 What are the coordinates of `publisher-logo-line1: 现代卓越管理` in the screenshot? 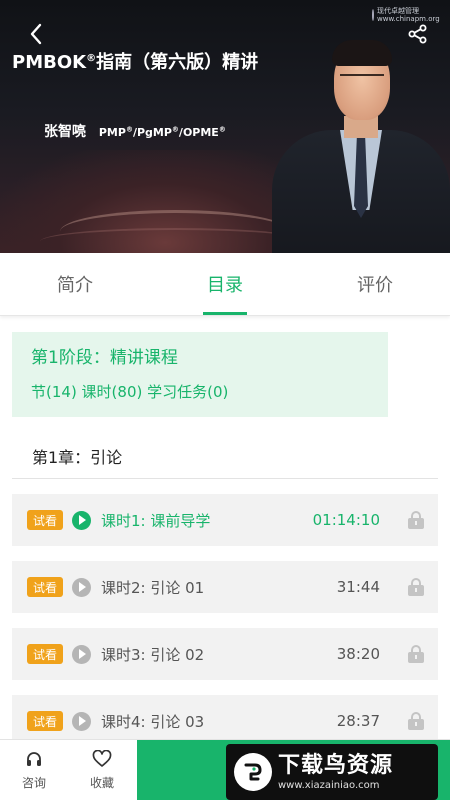 It's located at (398, 11).